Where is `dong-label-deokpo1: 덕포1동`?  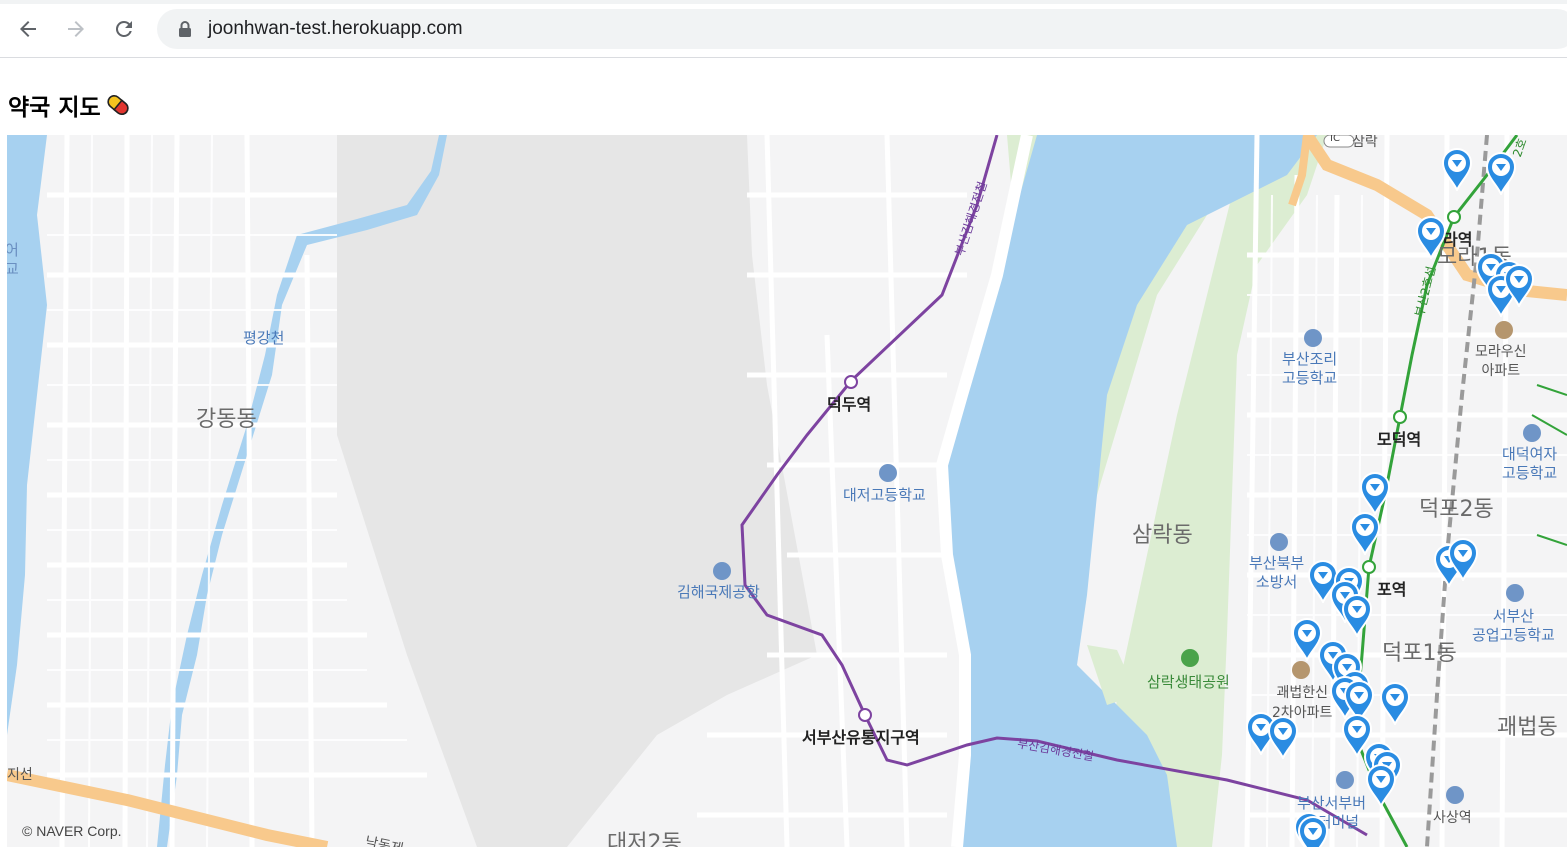
dong-label-deokpo1: 덕포1동 is located at coordinates (1419, 653).